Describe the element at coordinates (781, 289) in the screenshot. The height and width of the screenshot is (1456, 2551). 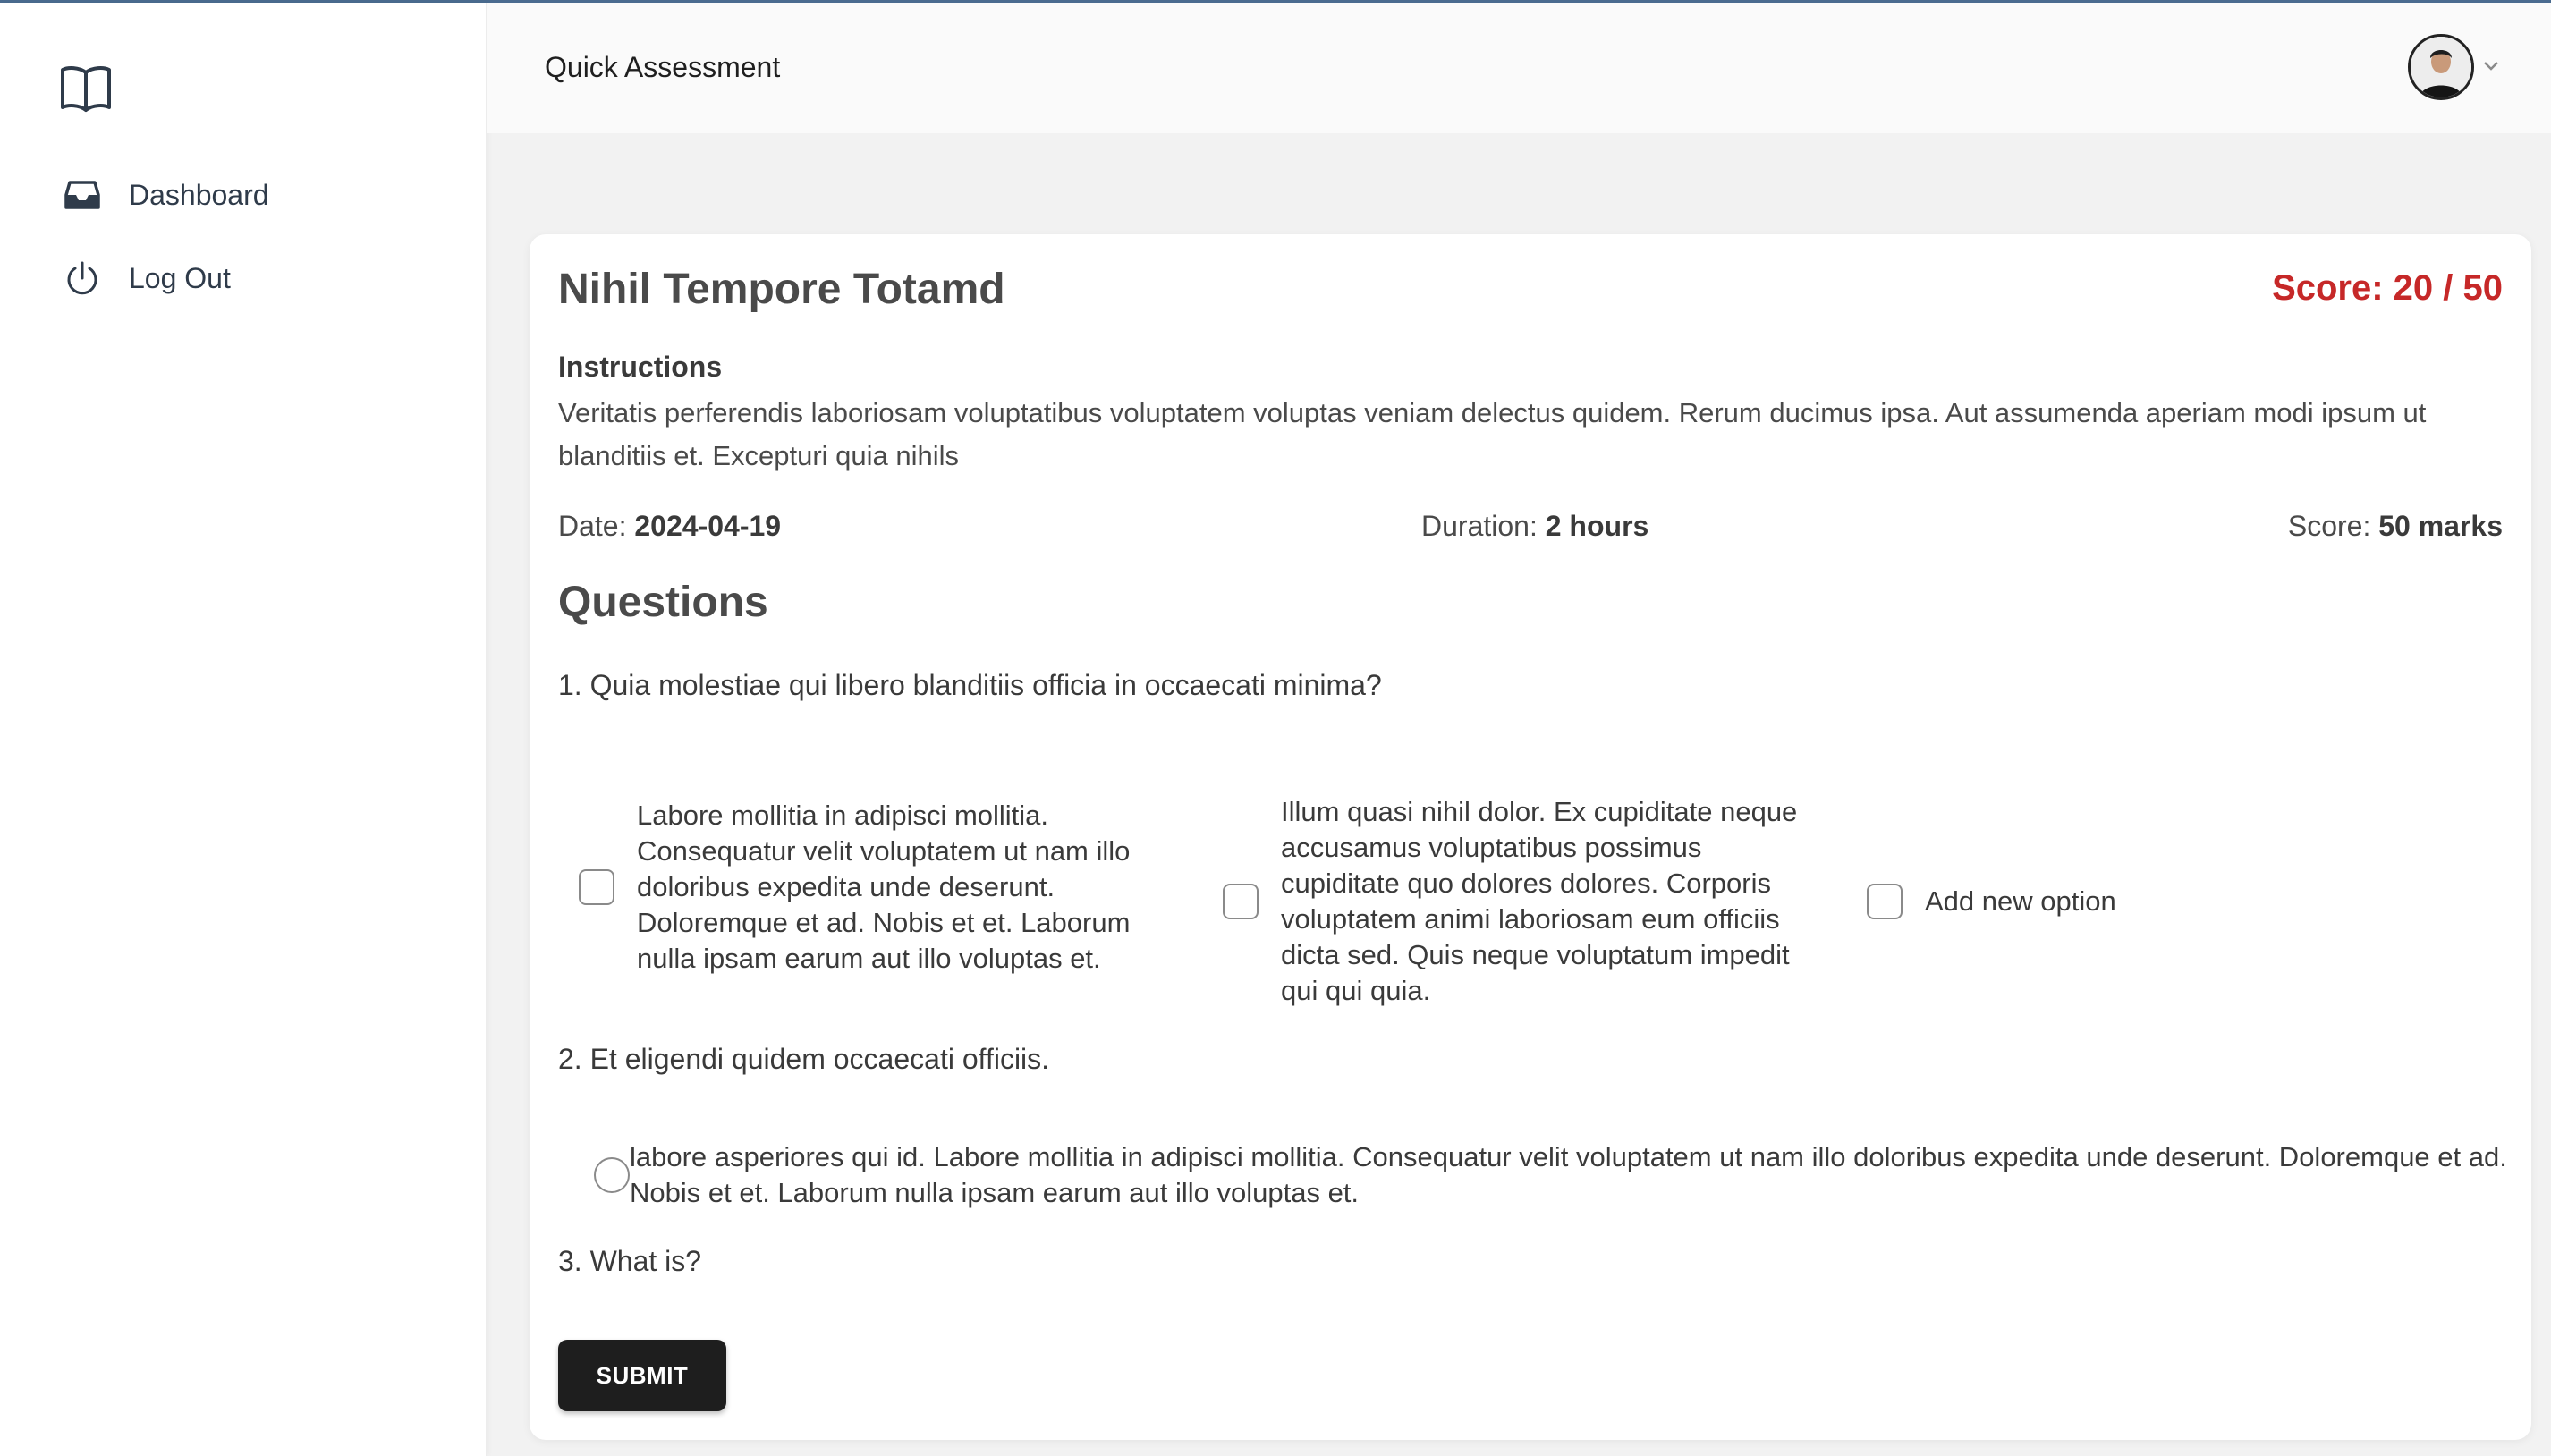
I see `assessment-title: Nihil Tempore Totamd` at that location.